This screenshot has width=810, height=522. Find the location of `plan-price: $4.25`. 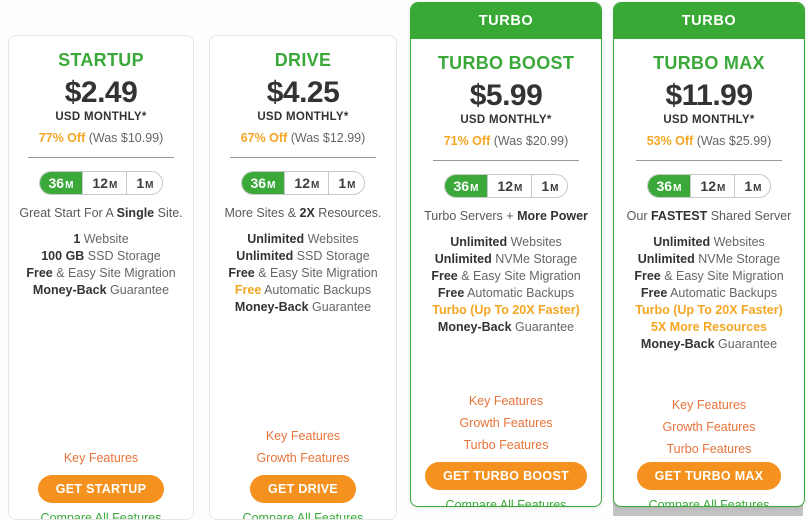

plan-price: $4.25 is located at coordinates (303, 92).